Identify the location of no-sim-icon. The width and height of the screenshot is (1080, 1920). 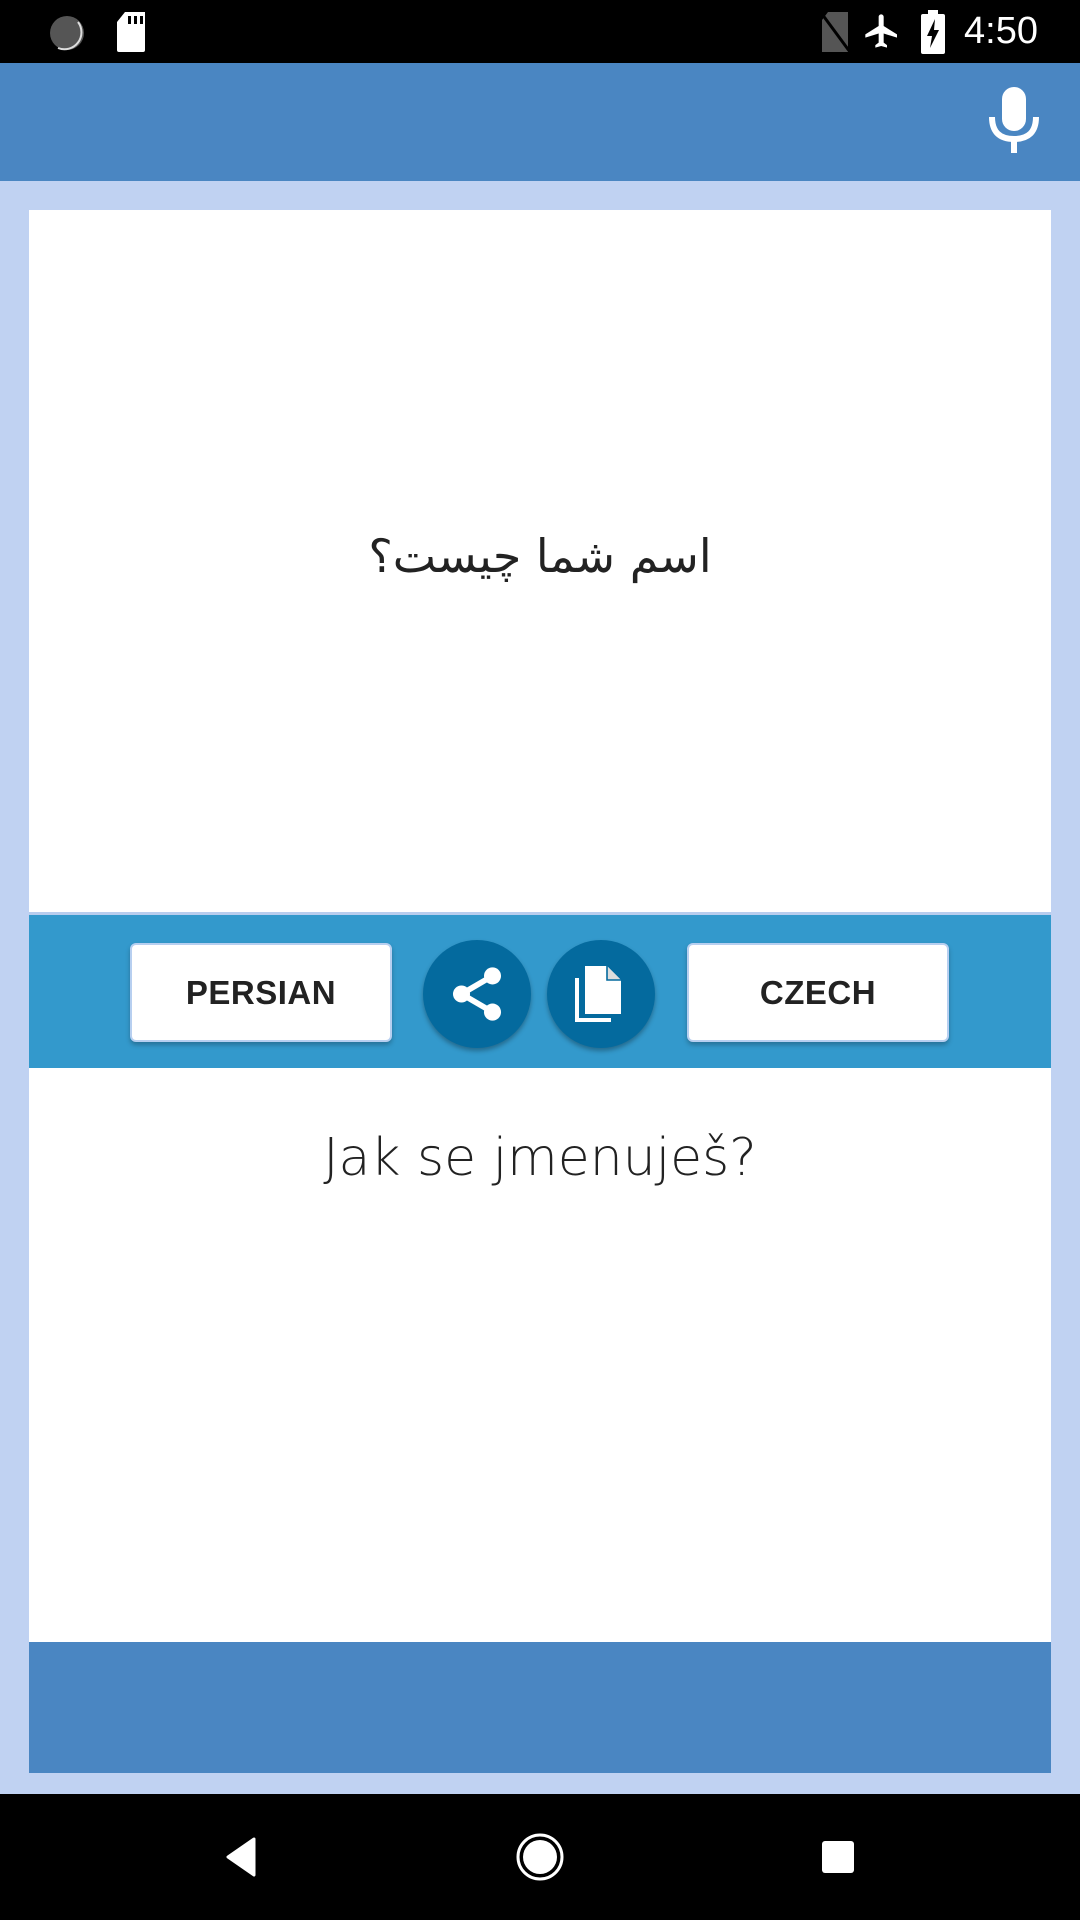
(836, 32).